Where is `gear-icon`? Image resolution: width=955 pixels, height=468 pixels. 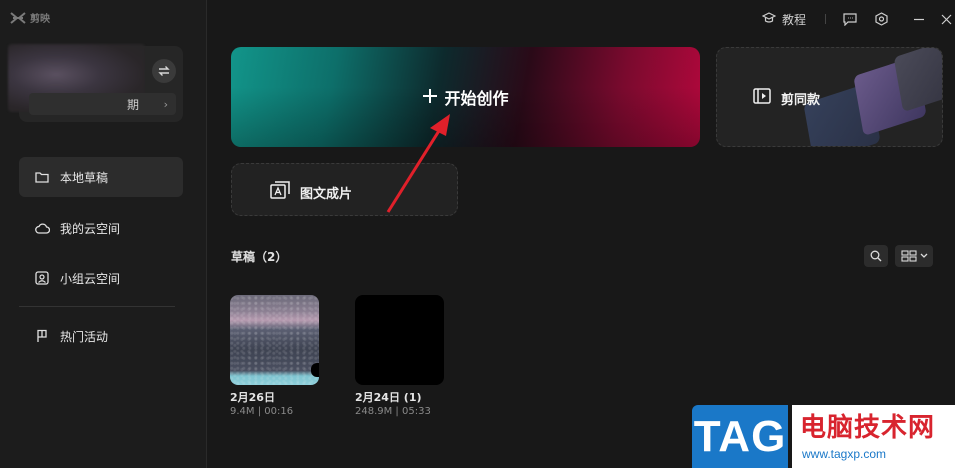
gear-icon is located at coordinates (881, 19).